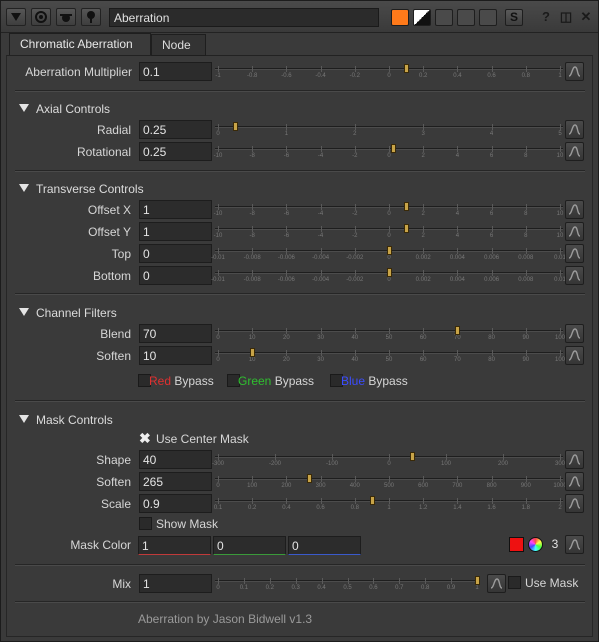 Image resolution: width=599 pixels, height=642 pixels. I want to click on slider-tick-label: -8, so click(252, 214).